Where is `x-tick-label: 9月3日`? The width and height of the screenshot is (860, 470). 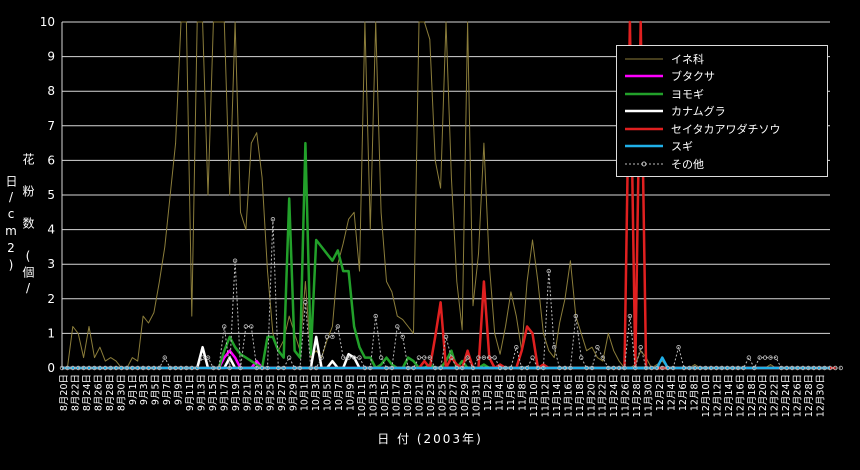 x-tick-label: 9月3日 is located at coordinates (144, 389).